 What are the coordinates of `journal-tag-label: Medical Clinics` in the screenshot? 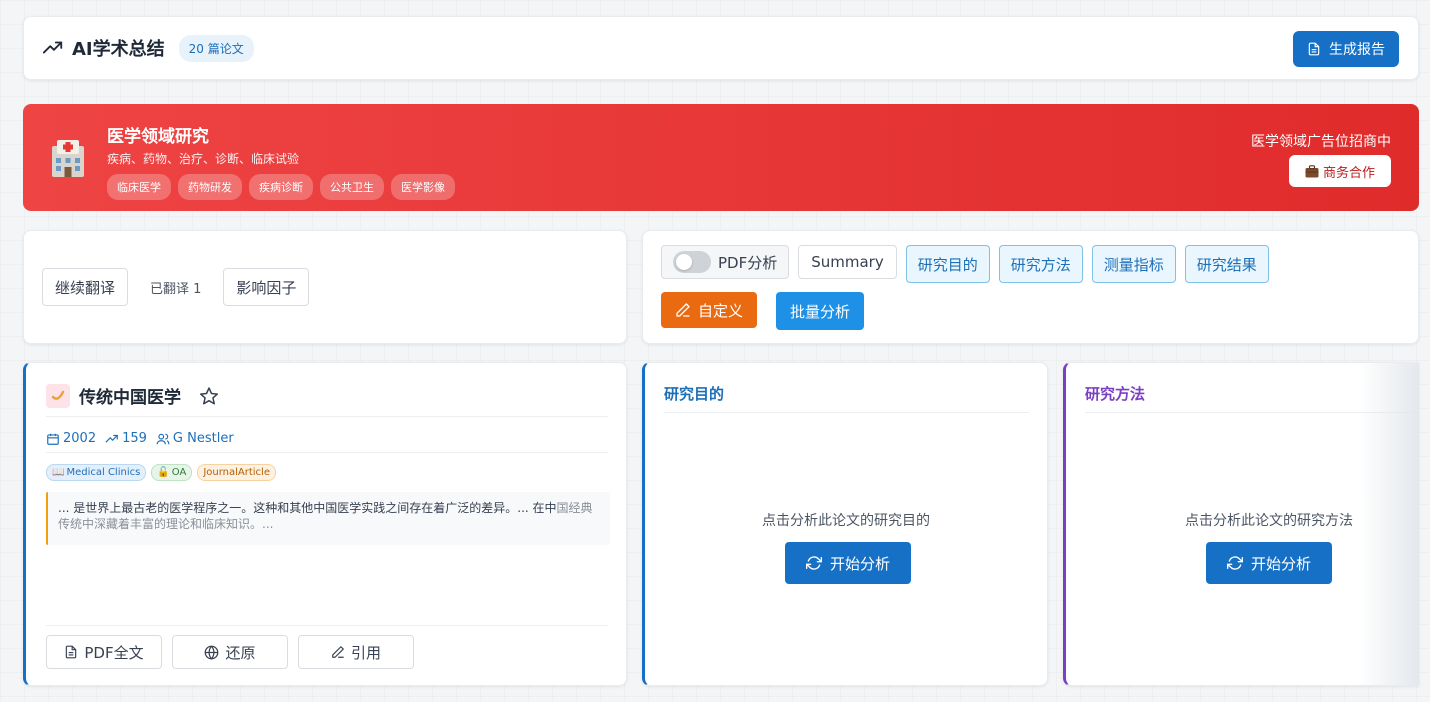 It's located at (103, 472).